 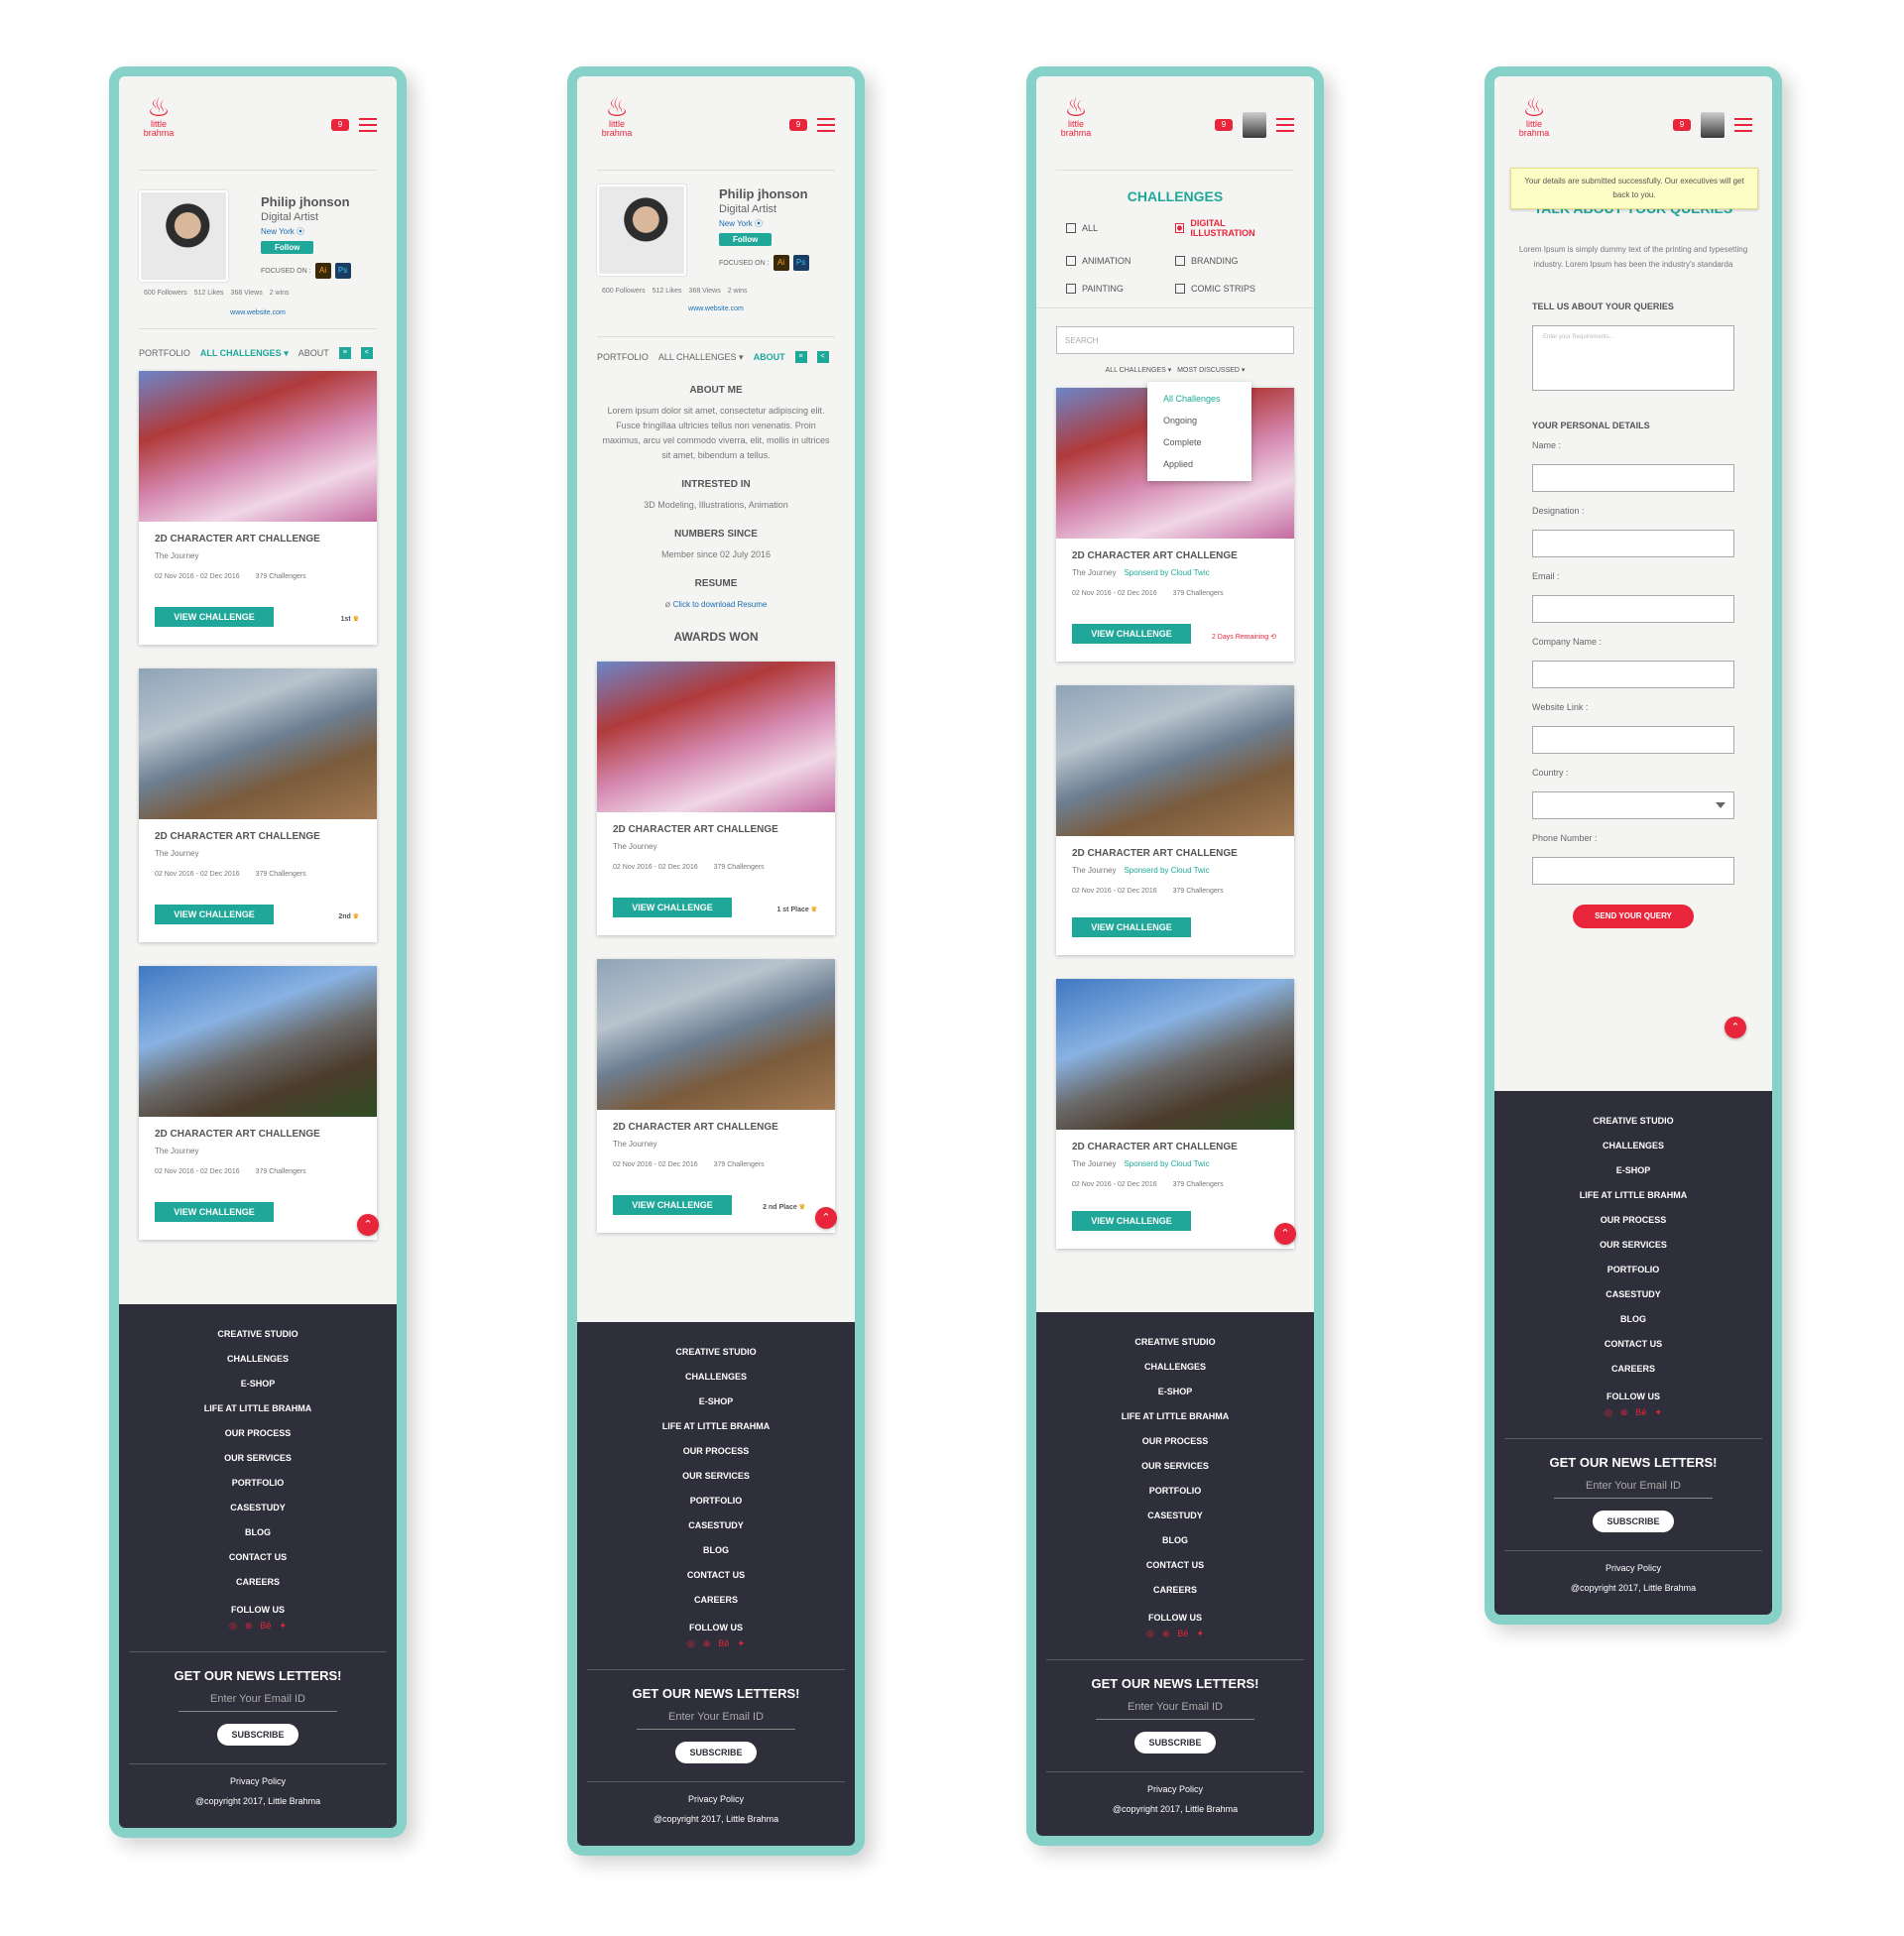 I want to click on footer-link: LIFE AT LITTLE BRAHMA, so click(x=1633, y=1195).